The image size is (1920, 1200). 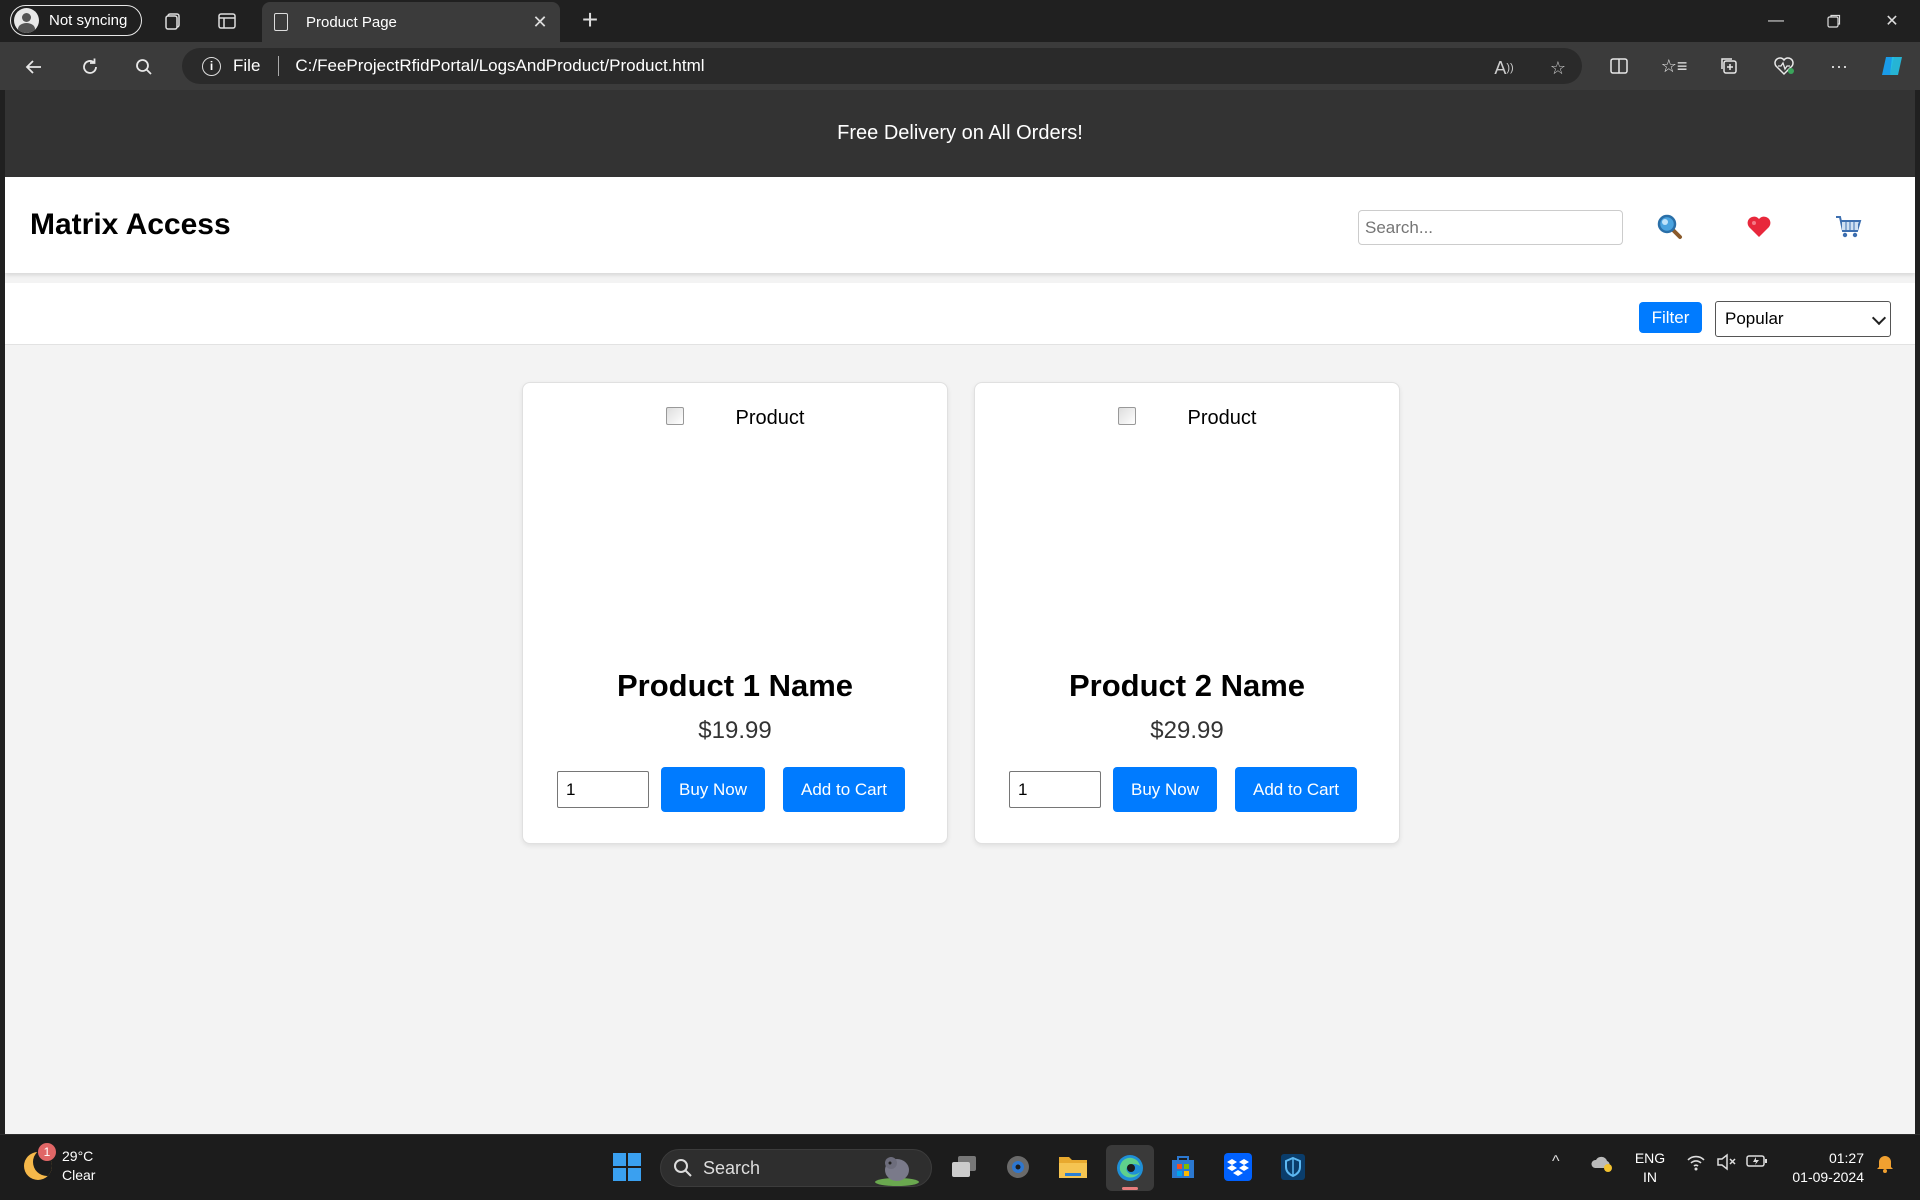 I want to click on chevron-down-icon, so click(x=1879, y=318).